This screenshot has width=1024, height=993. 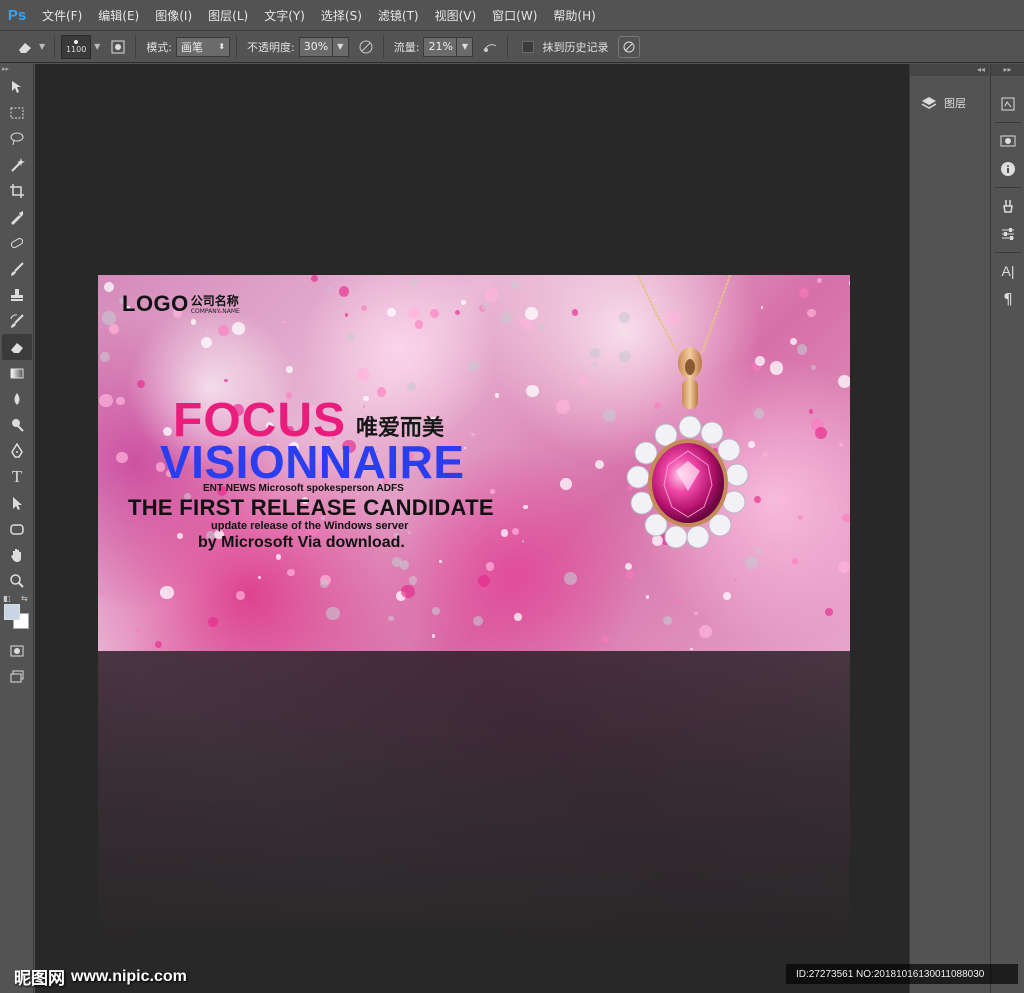 I want to click on type-tool-icon: T, so click(x=17, y=477).